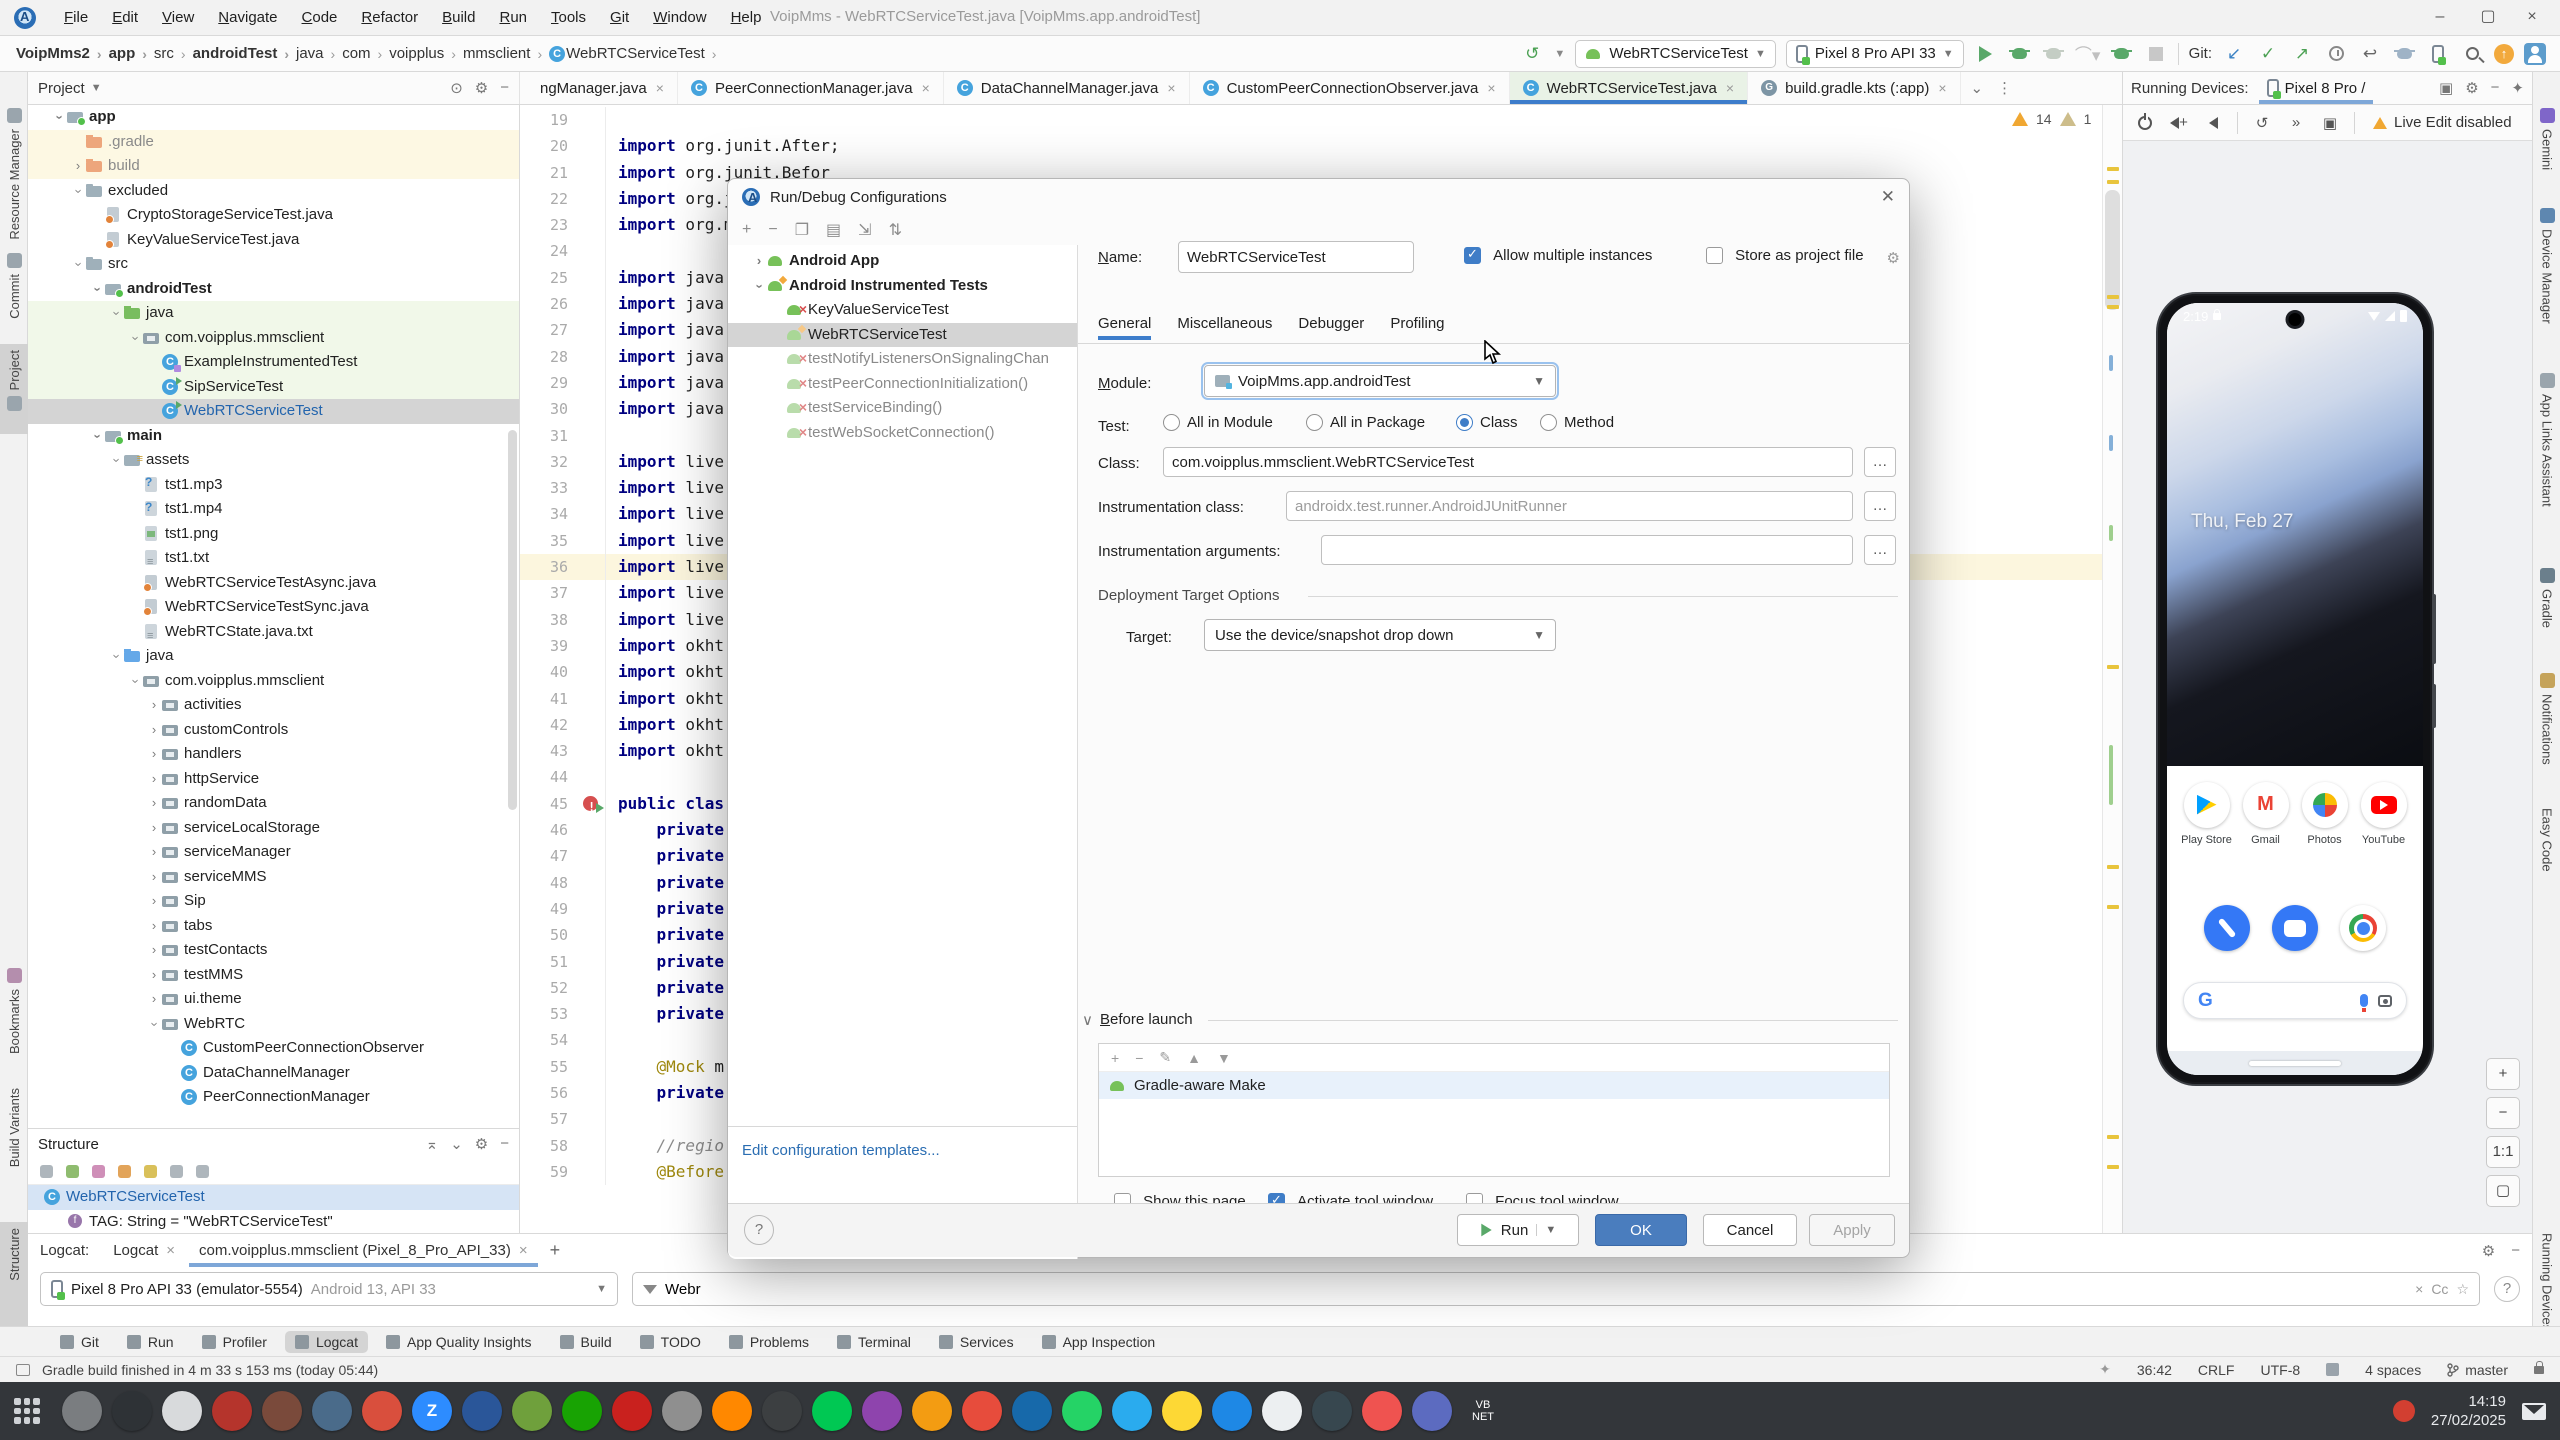 This screenshot has height=1440, width=2560. Describe the element at coordinates (635, 53) in the screenshot. I see `breadcrumb-item: WebRTCServiceTest` at that location.